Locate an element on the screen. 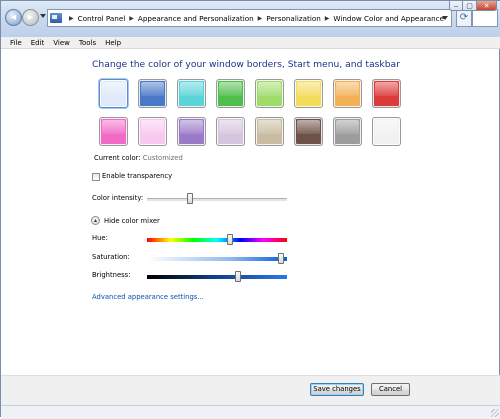 This screenshot has width=500, height=419. window-controls: ‒ ▢ ✕ is located at coordinates (473, 6).